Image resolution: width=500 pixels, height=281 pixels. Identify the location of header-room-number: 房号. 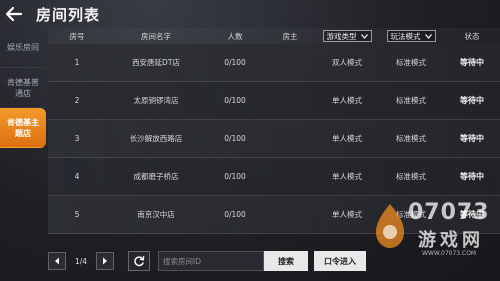
(77, 36).